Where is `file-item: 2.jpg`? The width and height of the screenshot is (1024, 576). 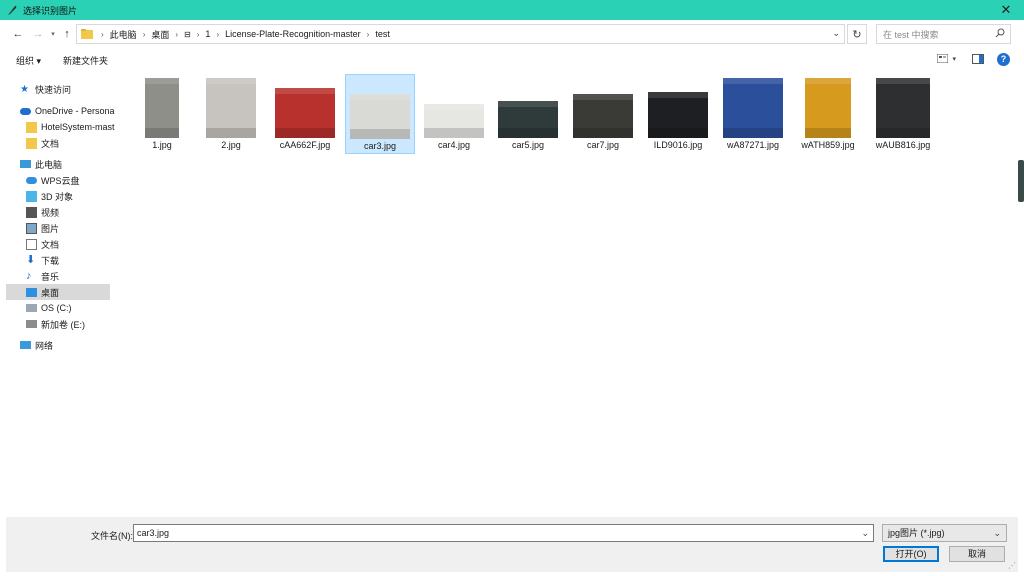
file-item: 2.jpg is located at coordinates (231, 114).